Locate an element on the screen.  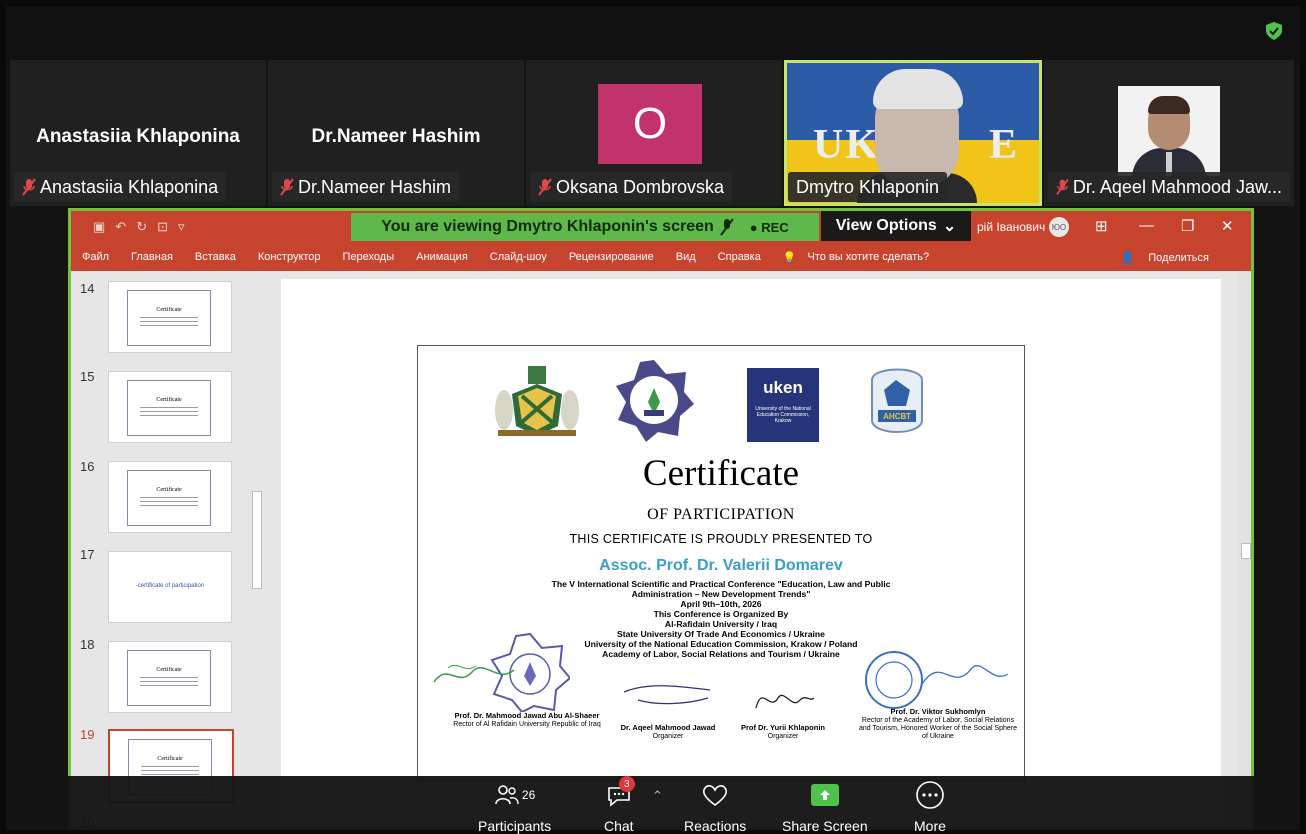
chat-label: Chat is located at coordinates (619, 826).